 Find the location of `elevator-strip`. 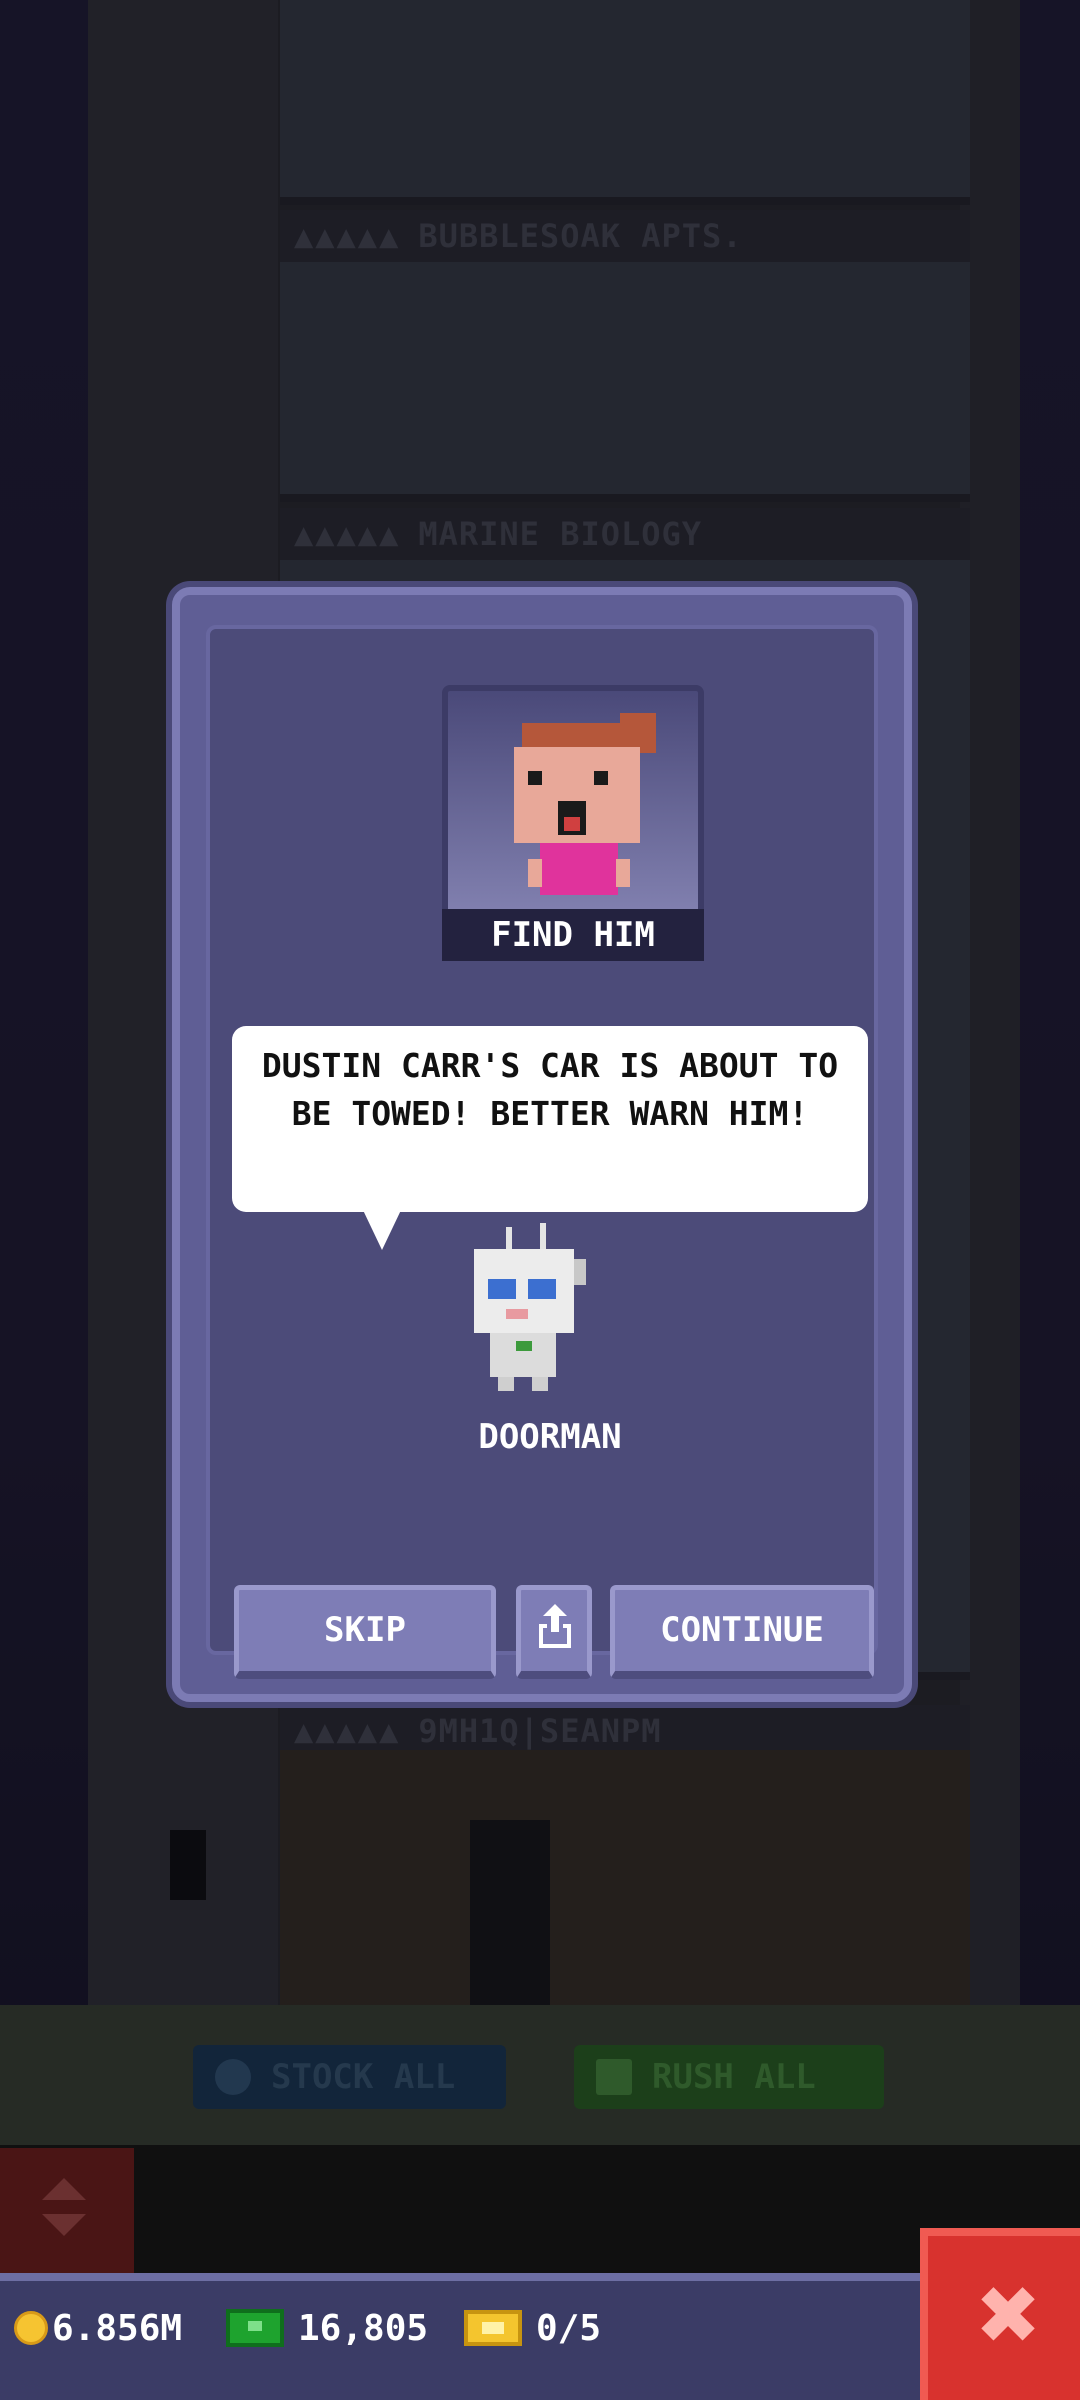

elevator-strip is located at coordinates (540, 2209).